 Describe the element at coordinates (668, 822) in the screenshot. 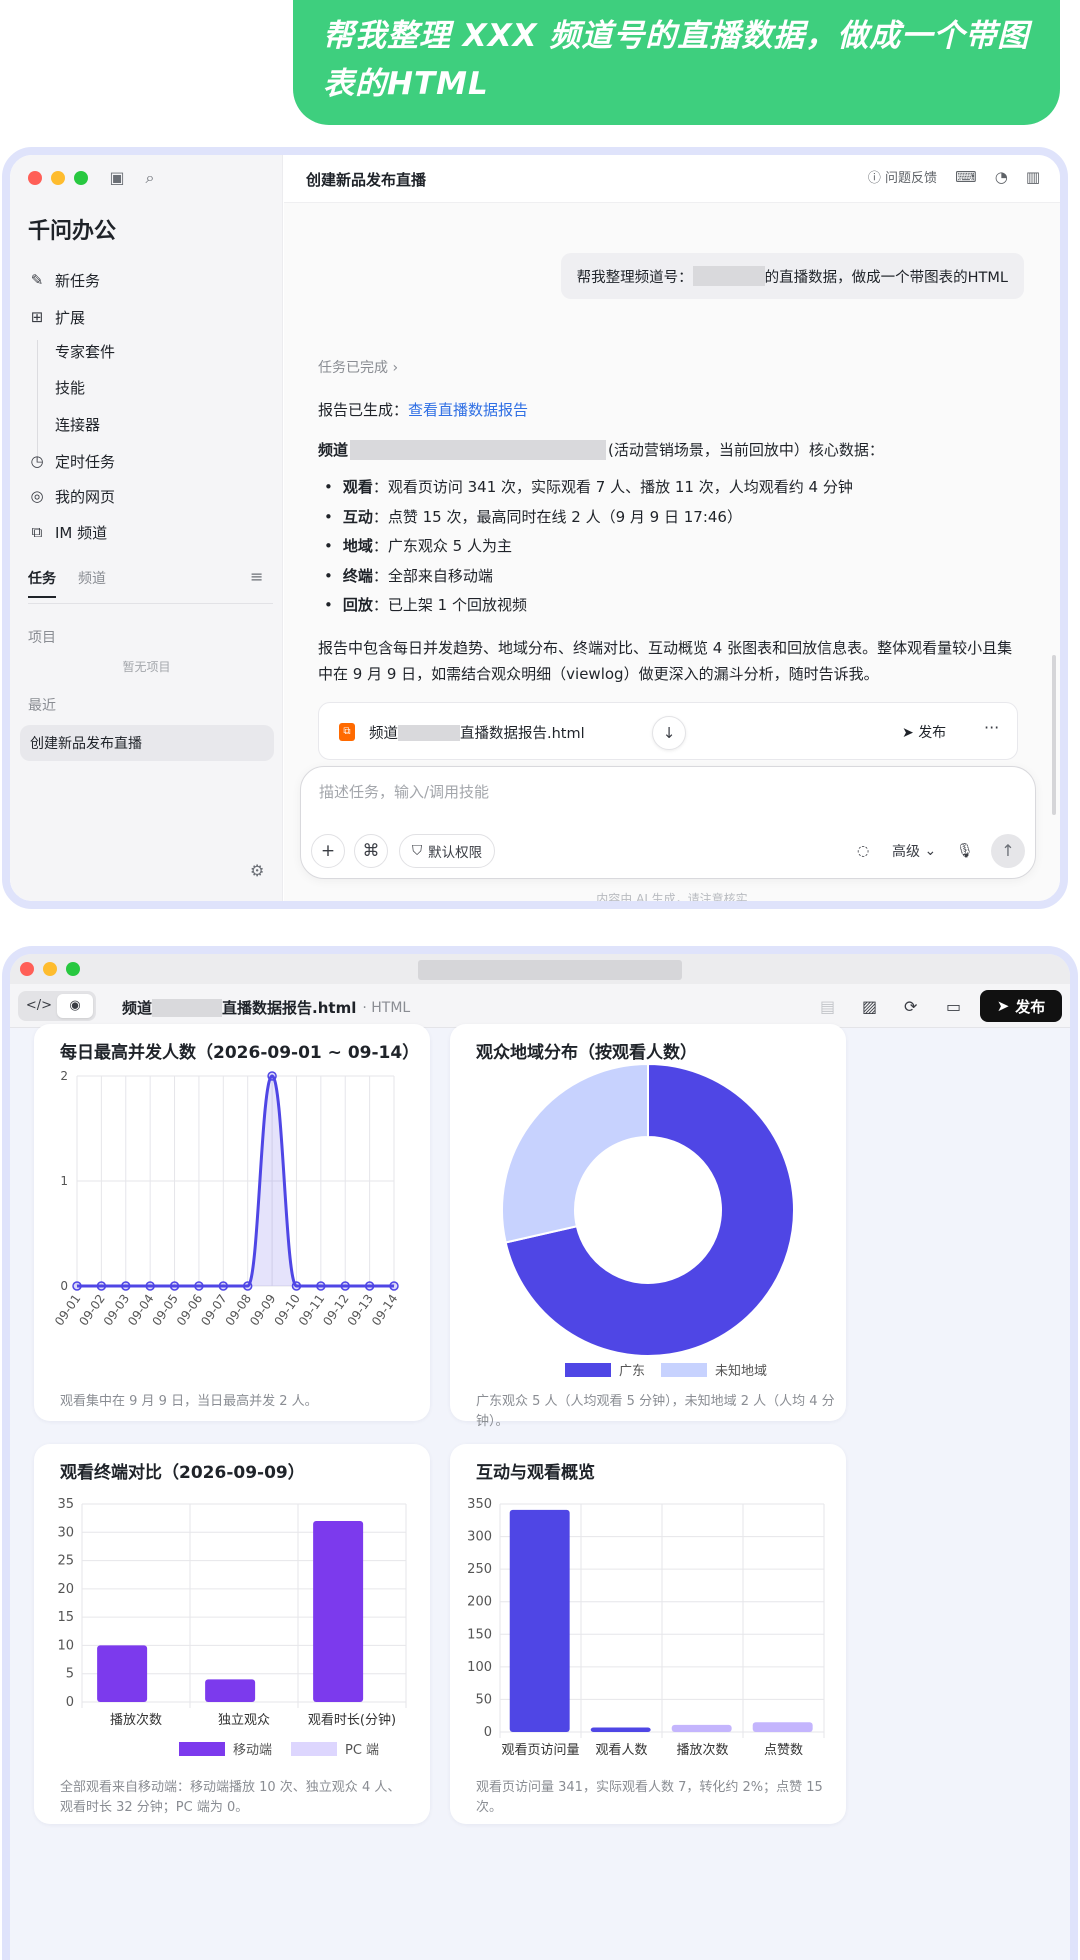

I see `task-input-box: 描述任务，输入/调用技能 + ⌘ ⛉ 默认权限 ◌ 高级 ⌄ 🎙 ↑` at that location.